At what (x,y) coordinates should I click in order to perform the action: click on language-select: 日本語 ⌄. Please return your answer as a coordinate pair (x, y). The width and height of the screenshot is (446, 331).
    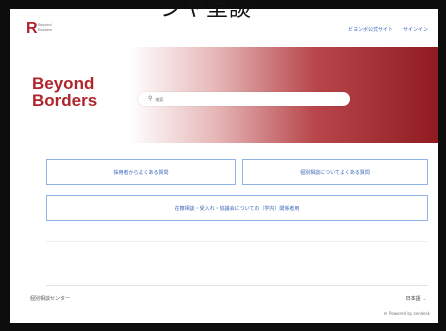
    Looking at the image, I should click on (416, 298).